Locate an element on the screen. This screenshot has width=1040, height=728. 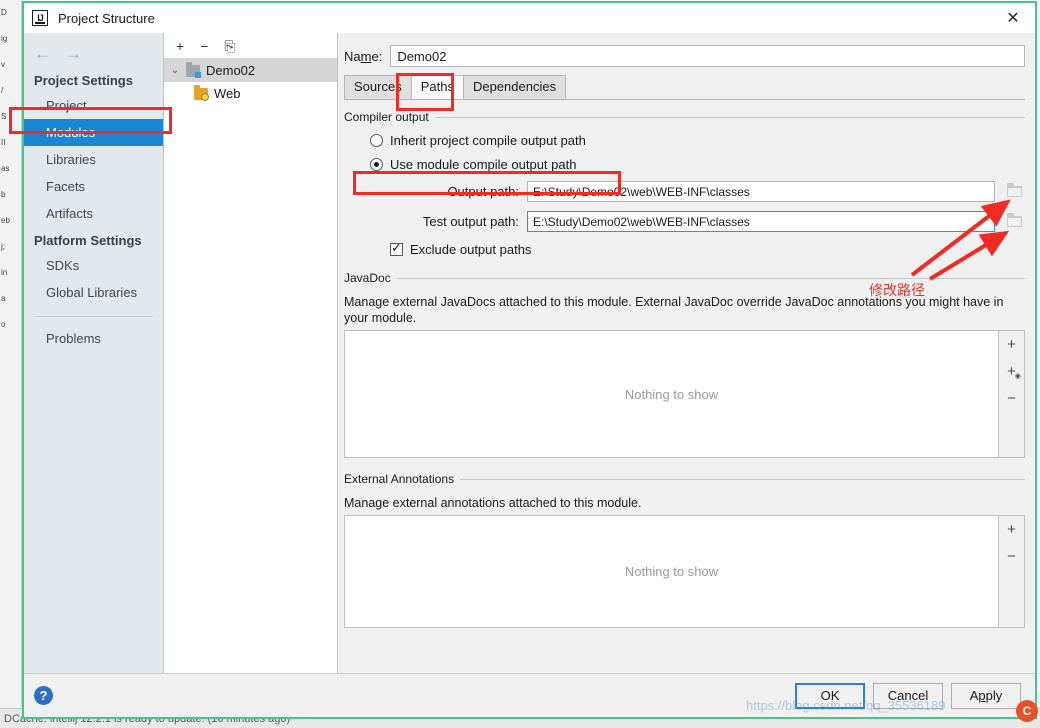
sidebar-item-global-libraries: Global Libraries is located at coordinates (93, 292).